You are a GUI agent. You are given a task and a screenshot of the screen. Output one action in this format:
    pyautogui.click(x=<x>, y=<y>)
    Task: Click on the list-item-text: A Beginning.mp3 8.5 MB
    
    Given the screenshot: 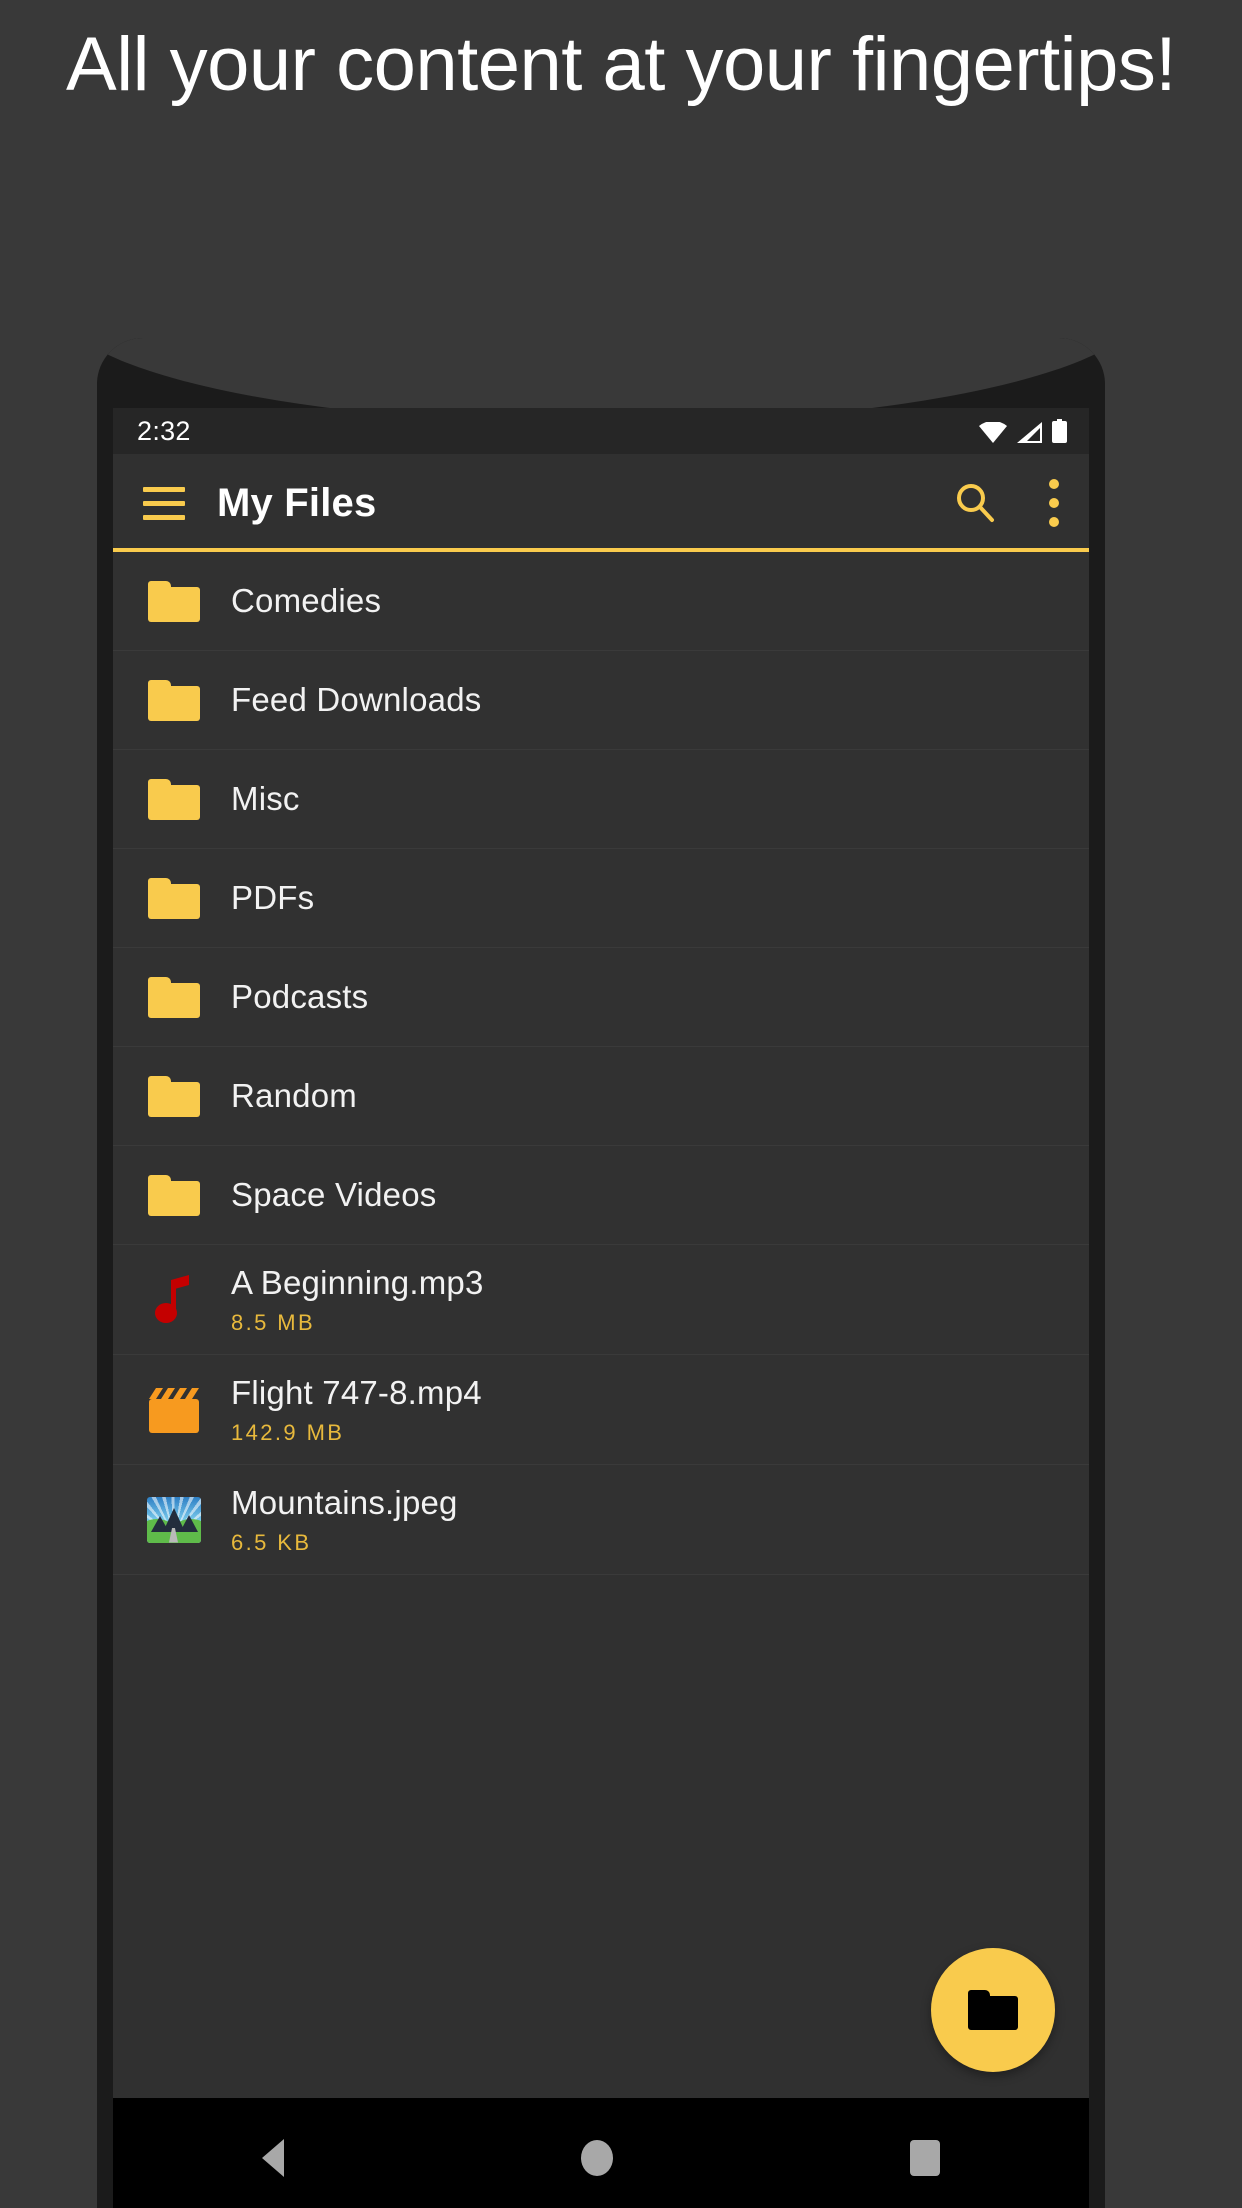 What is the action you would take?
    pyautogui.click(x=357, y=1300)
    